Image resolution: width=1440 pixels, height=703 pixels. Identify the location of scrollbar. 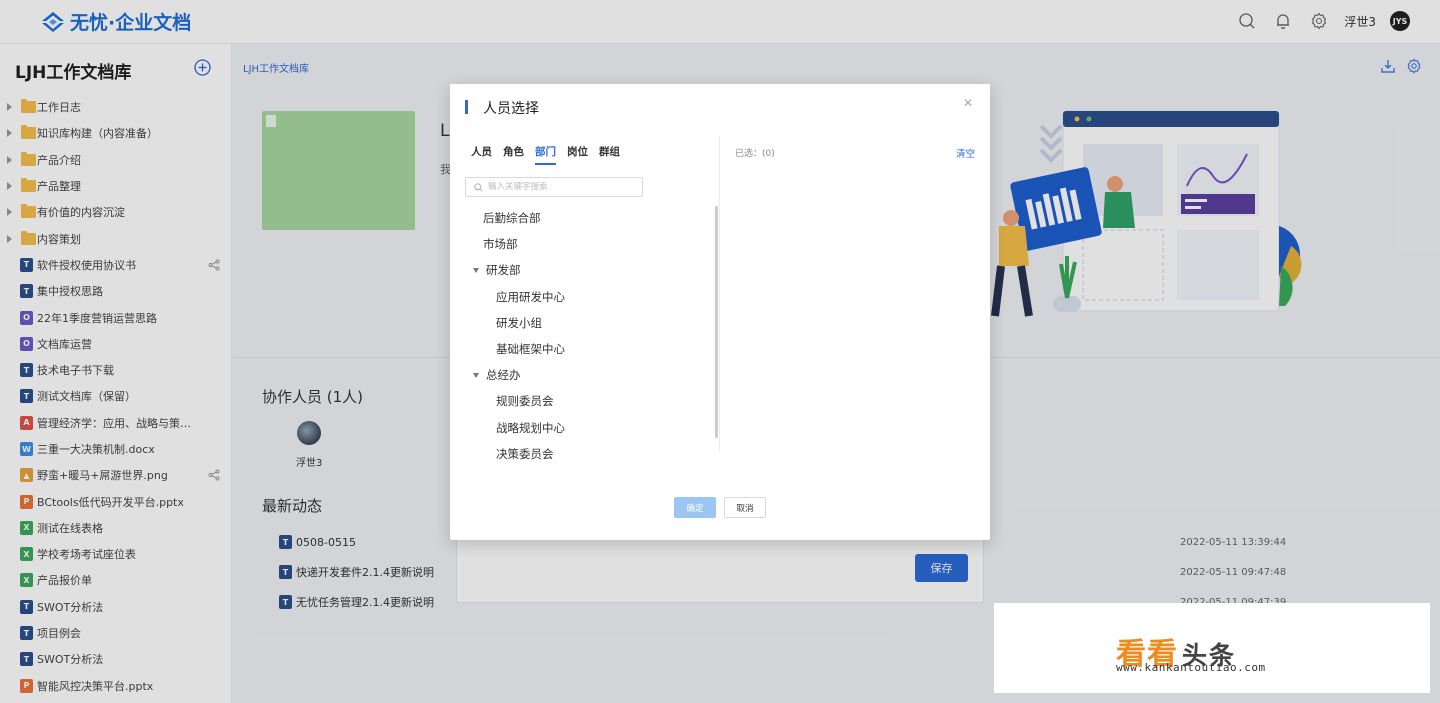
(716, 322).